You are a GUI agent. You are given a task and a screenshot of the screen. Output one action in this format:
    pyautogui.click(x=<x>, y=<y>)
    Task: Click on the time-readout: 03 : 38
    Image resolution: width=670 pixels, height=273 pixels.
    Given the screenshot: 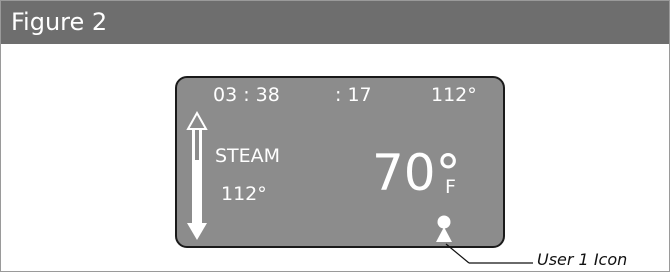 What is the action you would take?
    pyautogui.click(x=246, y=95)
    